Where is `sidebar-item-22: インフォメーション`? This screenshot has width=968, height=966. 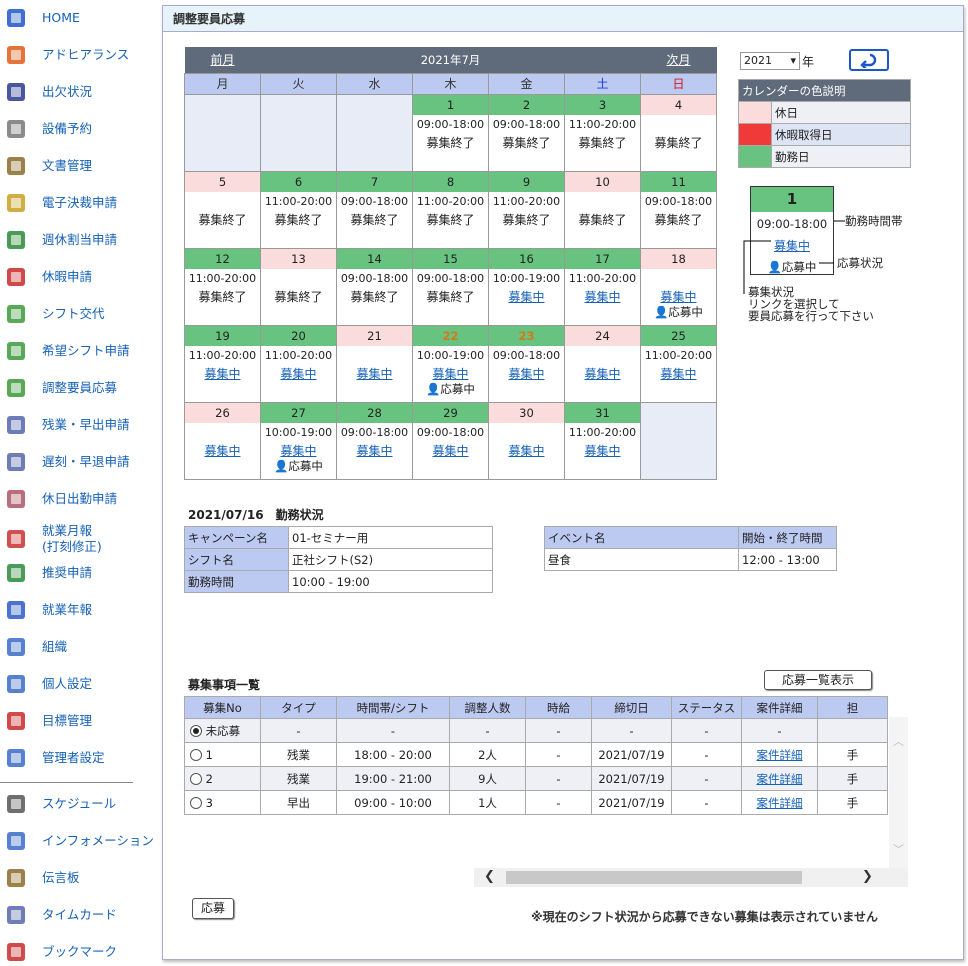
sidebar-item-22: インフォメーション is located at coordinates (79, 841).